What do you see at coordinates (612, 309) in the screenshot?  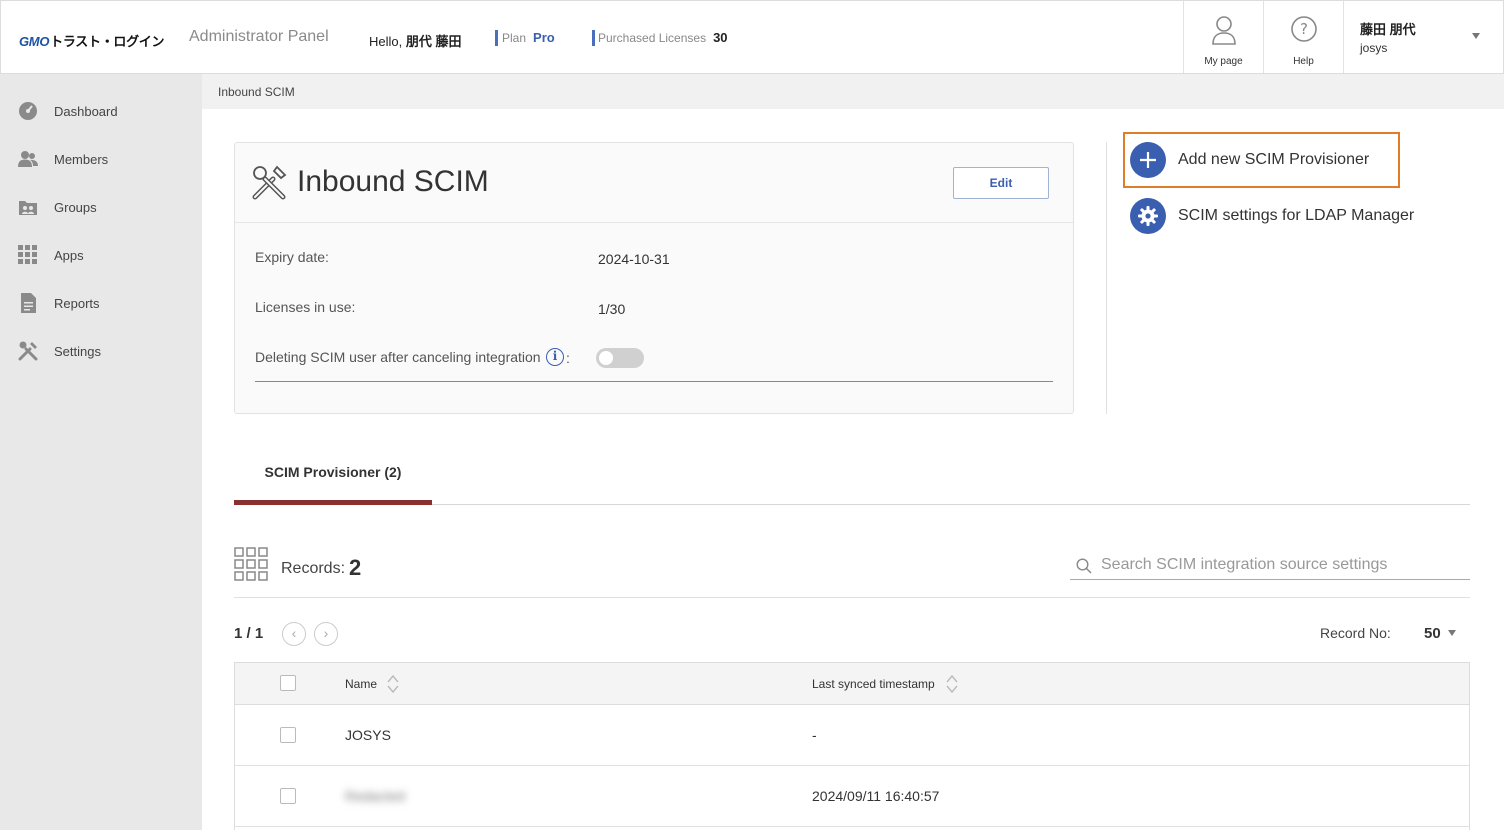 I see `licenses-in-use-value: 1/30` at bounding box center [612, 309].